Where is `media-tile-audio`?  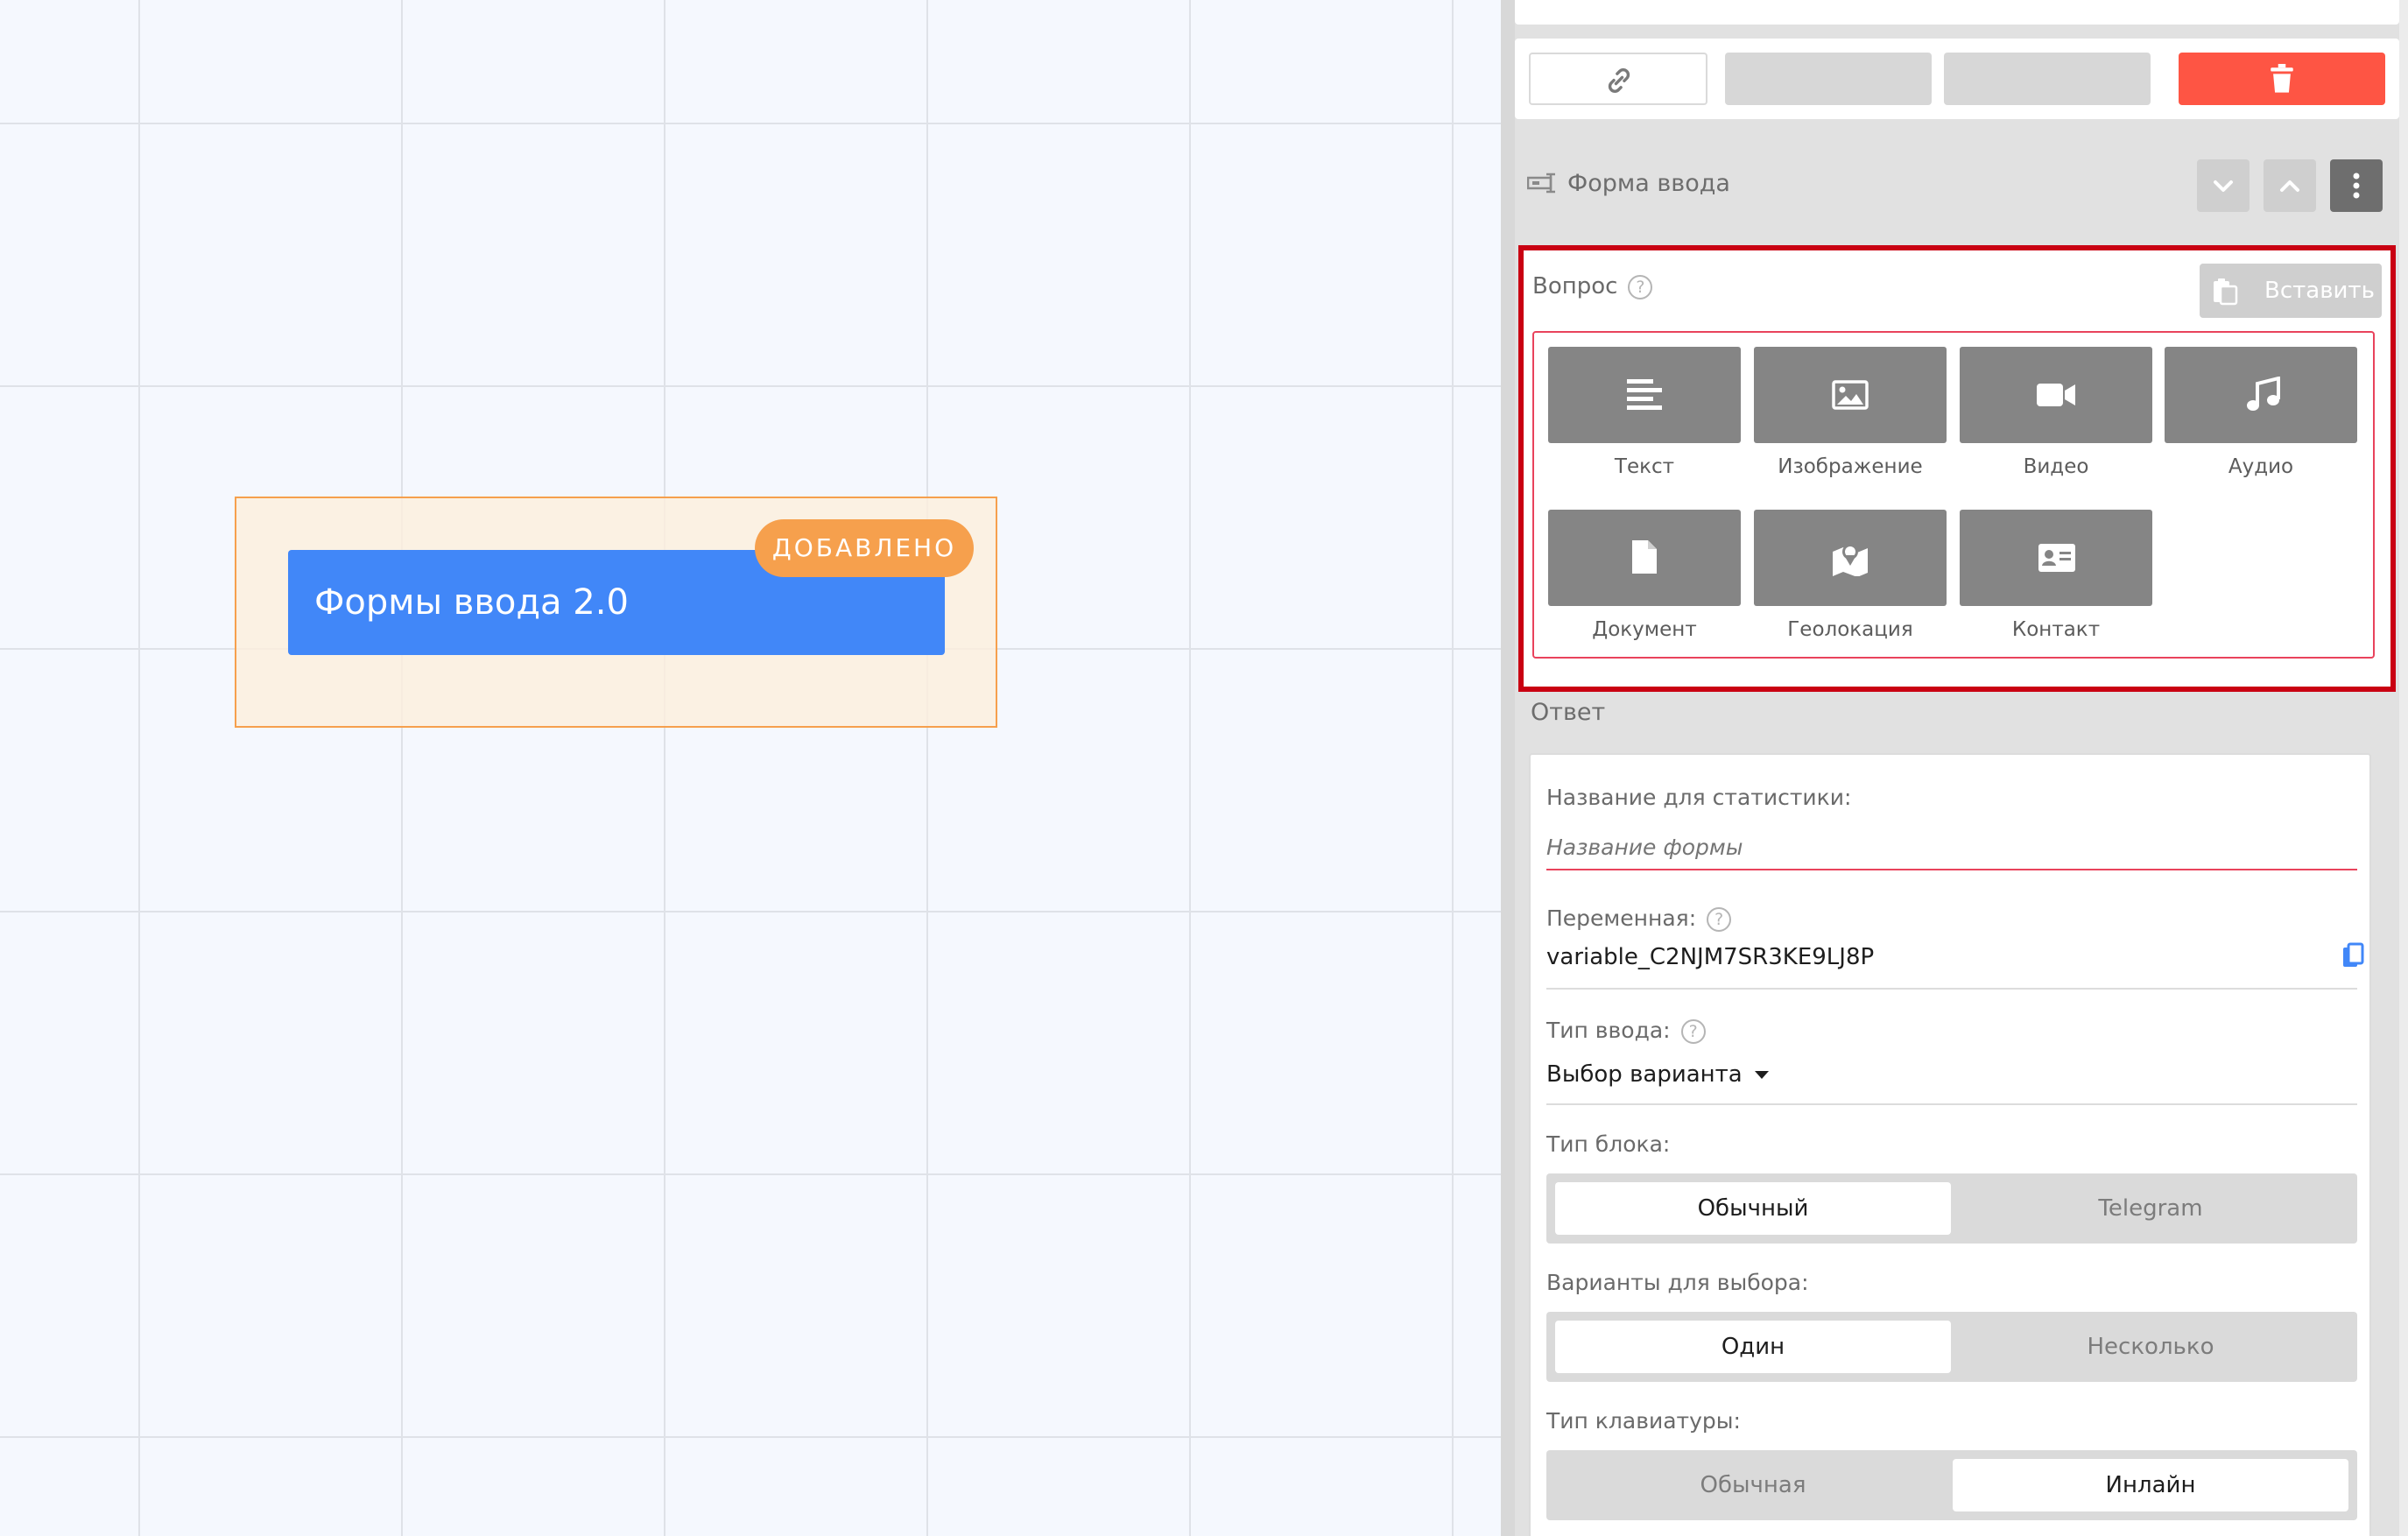 media-tile-audio is located at coordinates (2261, 395).